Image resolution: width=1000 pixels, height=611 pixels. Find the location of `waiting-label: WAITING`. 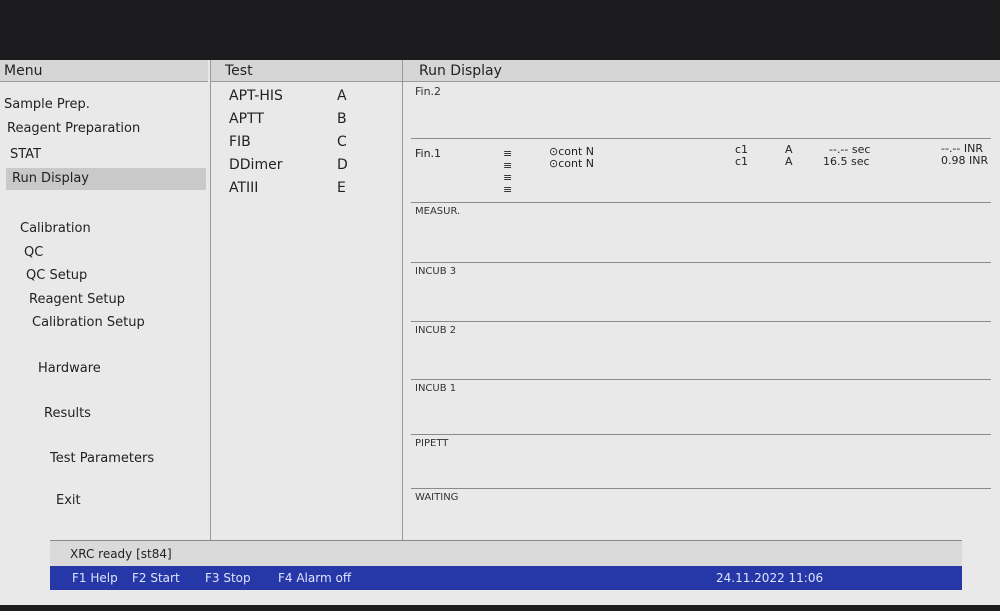

waiting-label: WAITING is located at coordinates (437, 497).